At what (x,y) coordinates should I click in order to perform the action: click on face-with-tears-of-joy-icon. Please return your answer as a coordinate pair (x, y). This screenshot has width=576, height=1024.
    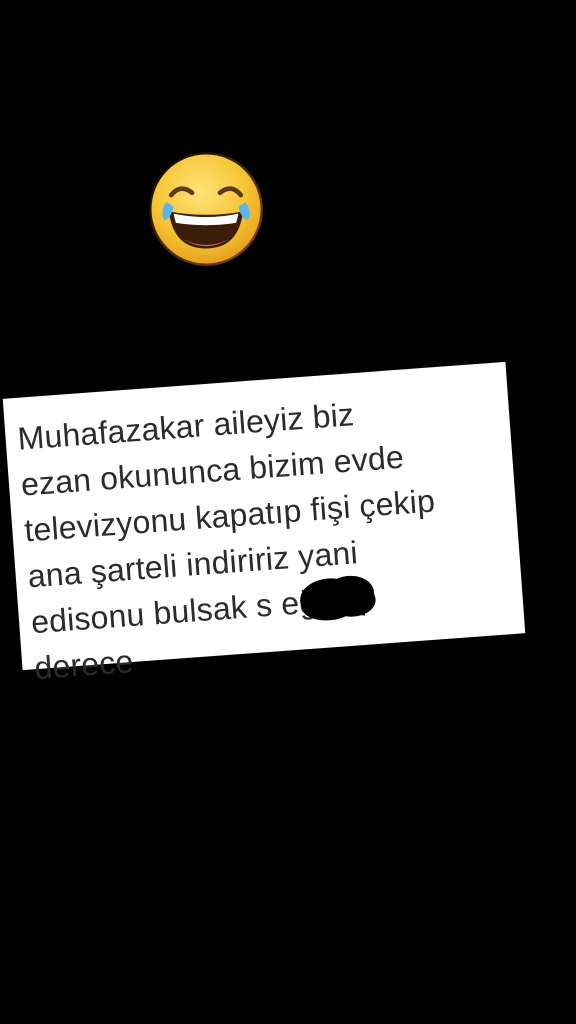
    Looking at the image, I should click on (206, 209).